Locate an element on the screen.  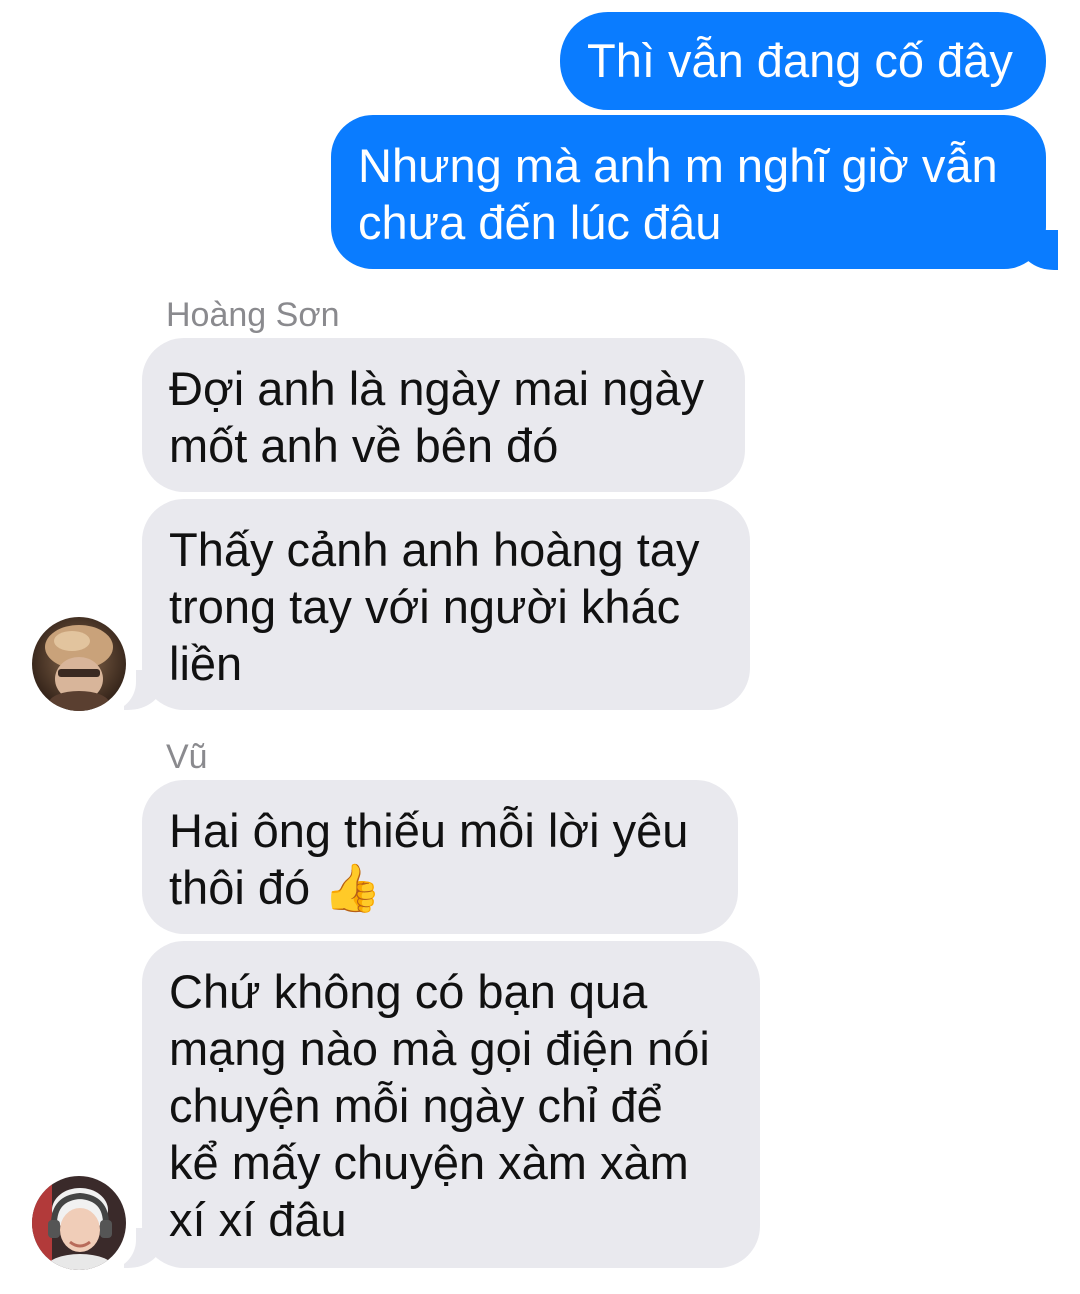
message-text: xí xí đâu is located at coordinates (258, 1219).